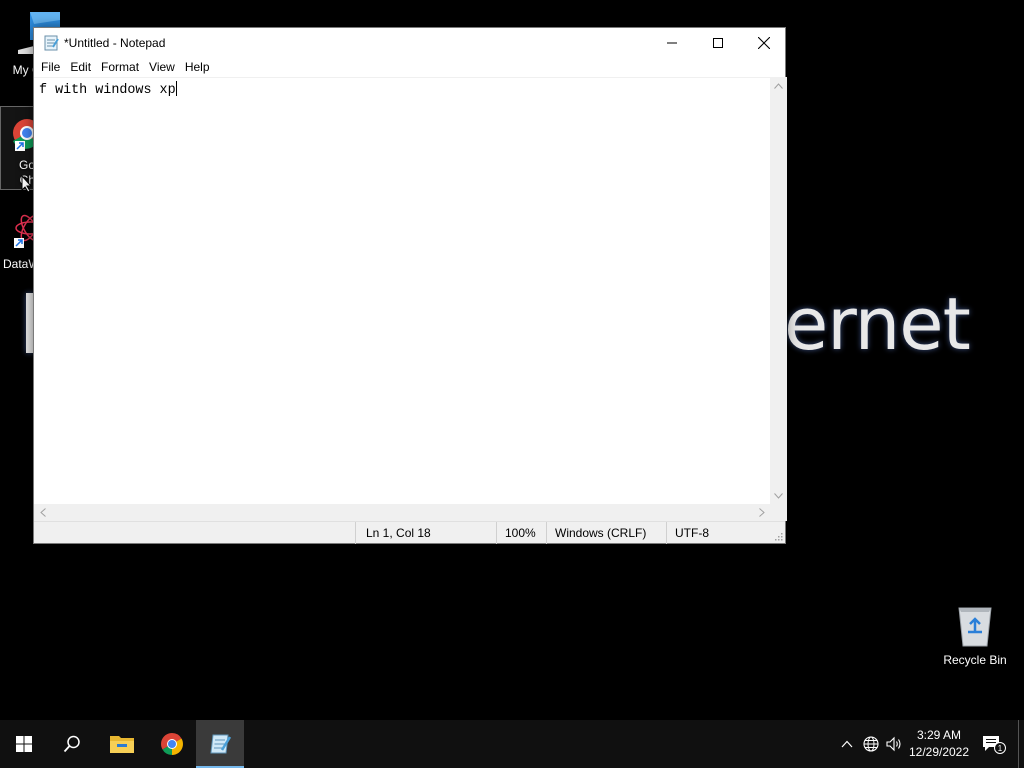 Image resolution: width=1024 pixels, height=768 pixels. I want to click on status-line-endings: Windows (CRLF), so click(606, 533).